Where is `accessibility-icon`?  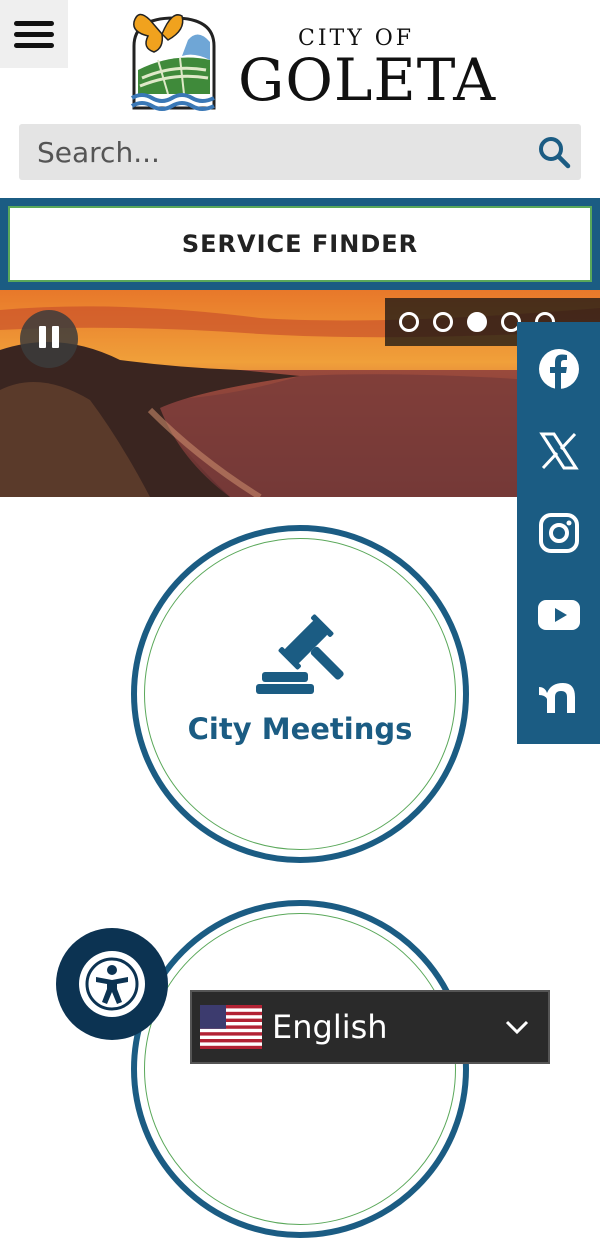 accessibility-icon is located at coordinates (112, 984).